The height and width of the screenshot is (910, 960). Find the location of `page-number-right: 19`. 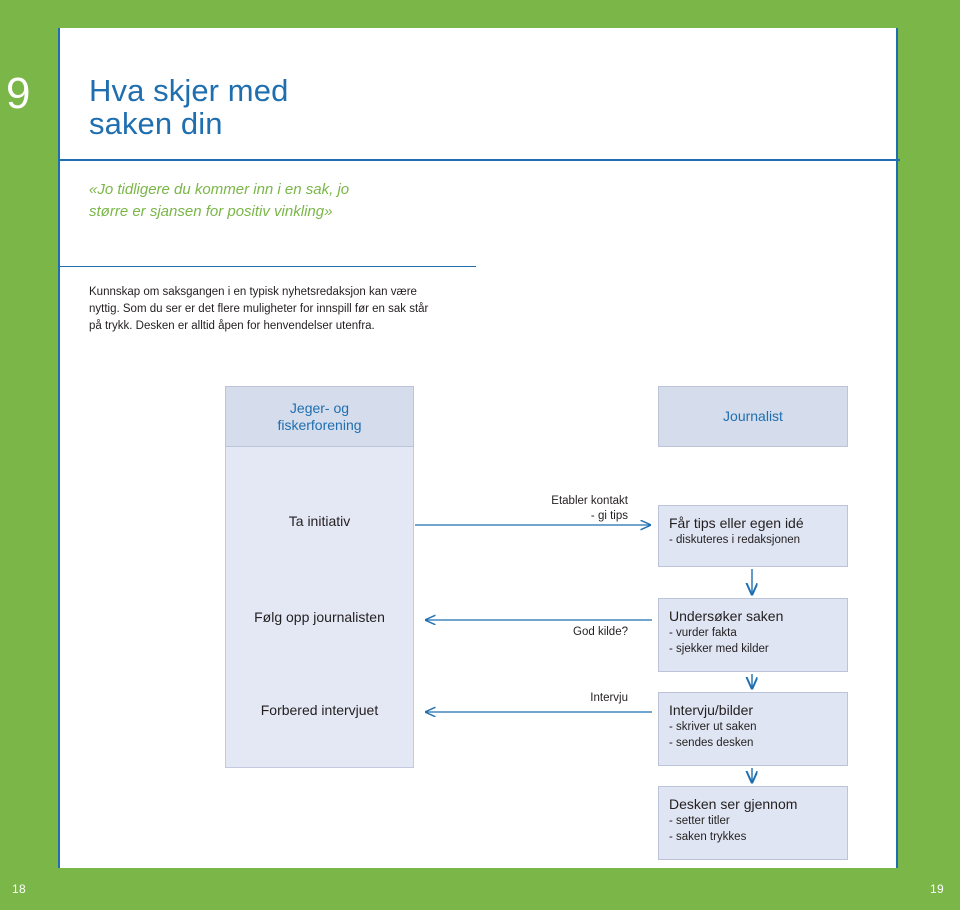

page-number-right: 19 is located at coordinates (937, 889).